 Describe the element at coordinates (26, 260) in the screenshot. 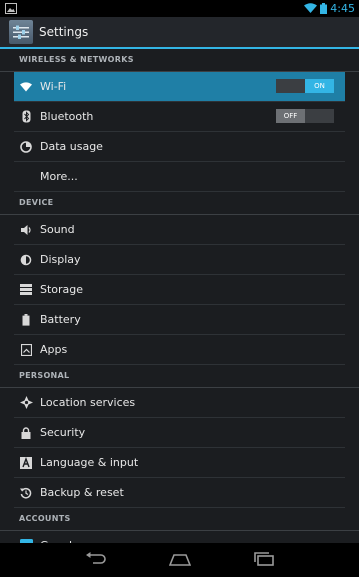

I see `display-icon` at that location.